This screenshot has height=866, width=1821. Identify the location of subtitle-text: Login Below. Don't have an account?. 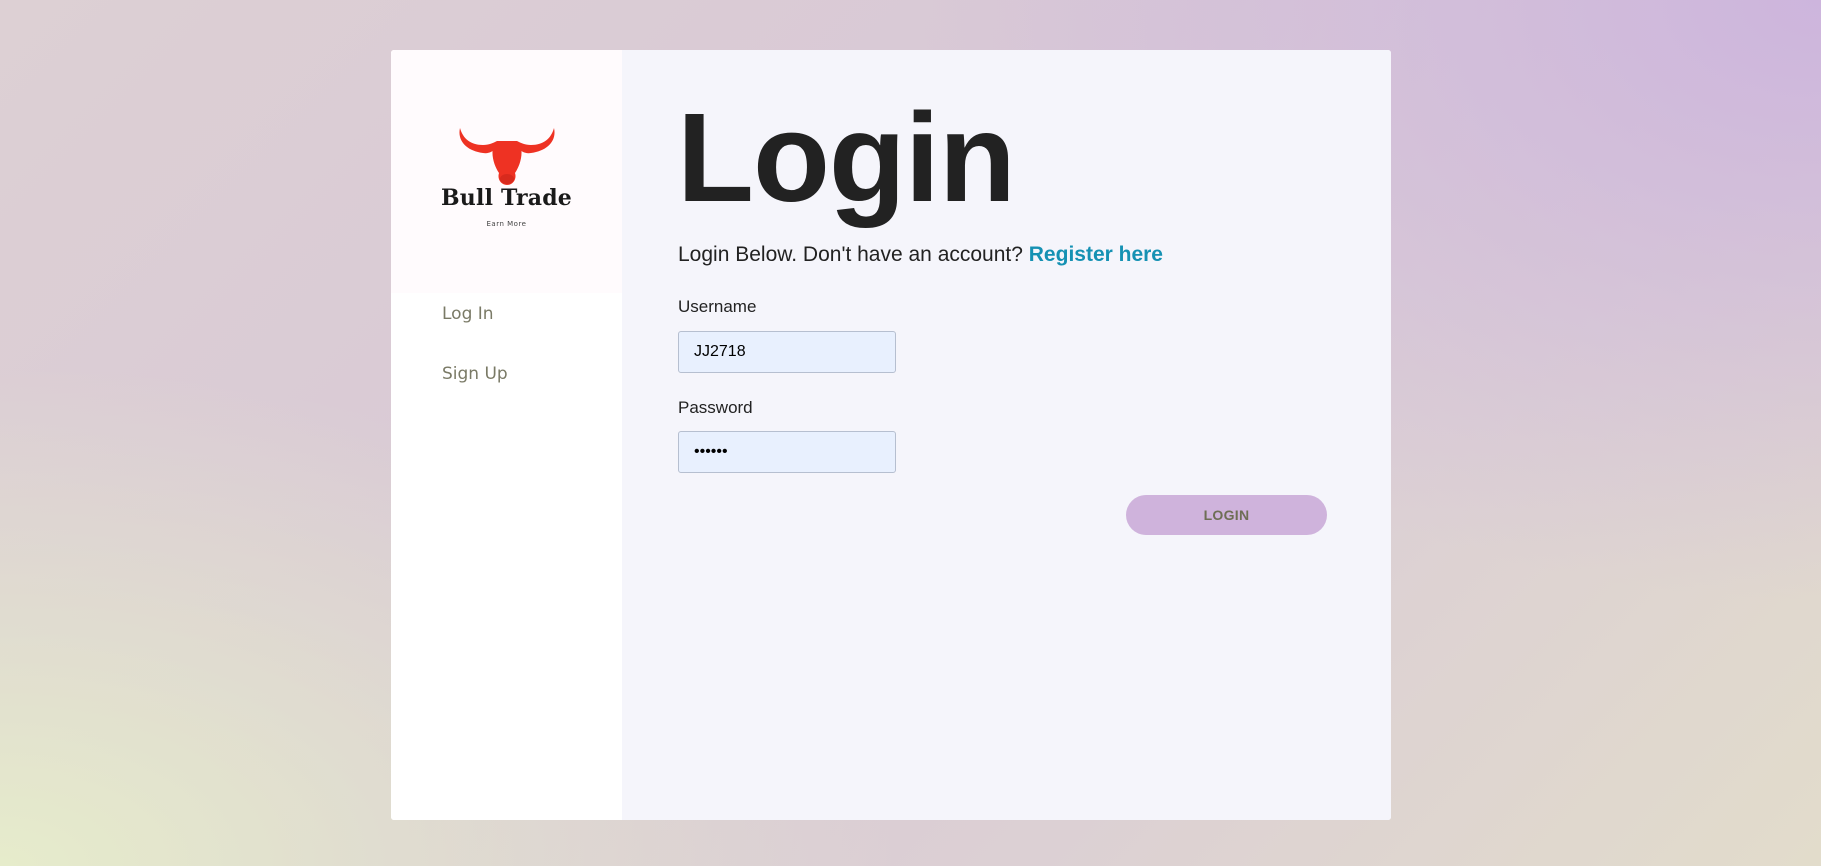
(853, 254).